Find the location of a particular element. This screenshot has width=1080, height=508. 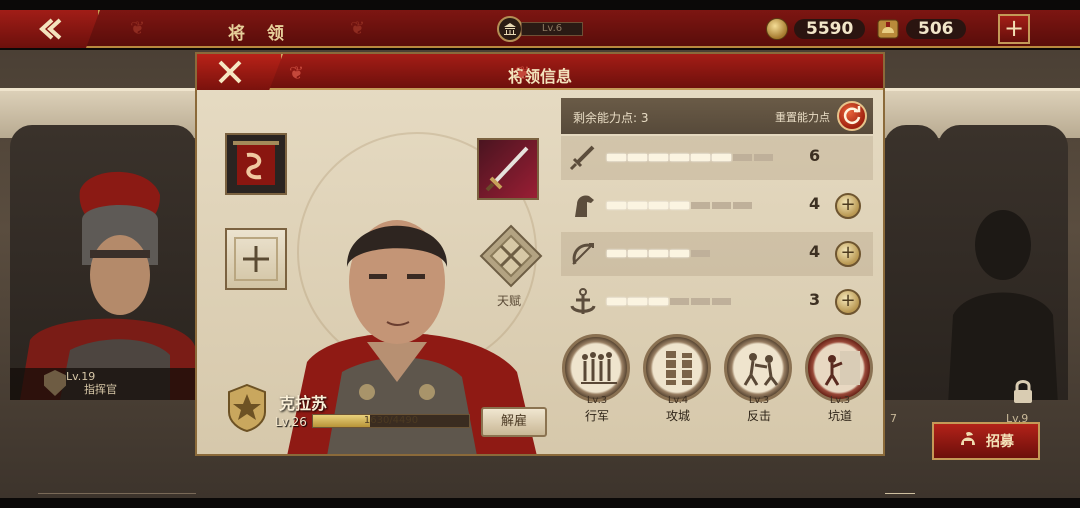

sword-icon is located at coordinates (582, 158).